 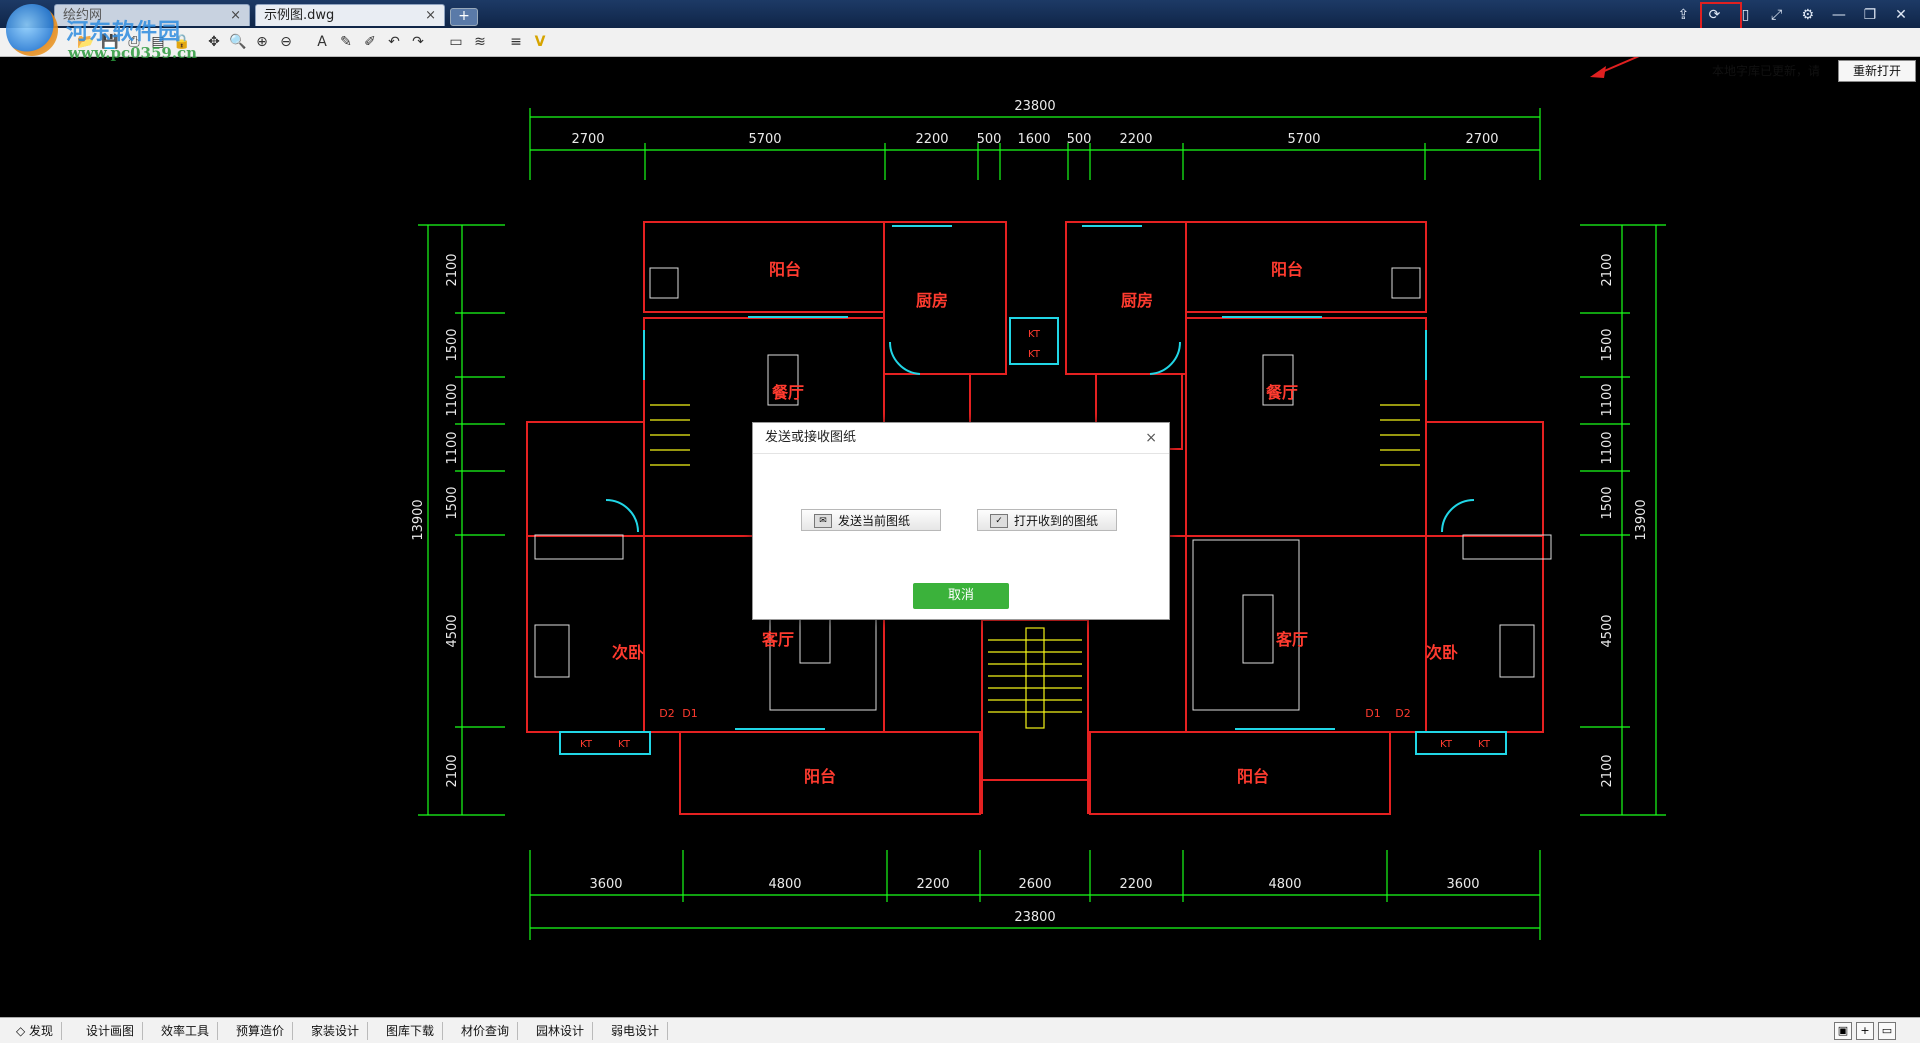 What do you see at coordinates (961, 438) in the screenshot?
I see `dialog-header: 发送或接收图纸 ×` at bounding box center [961, 438].